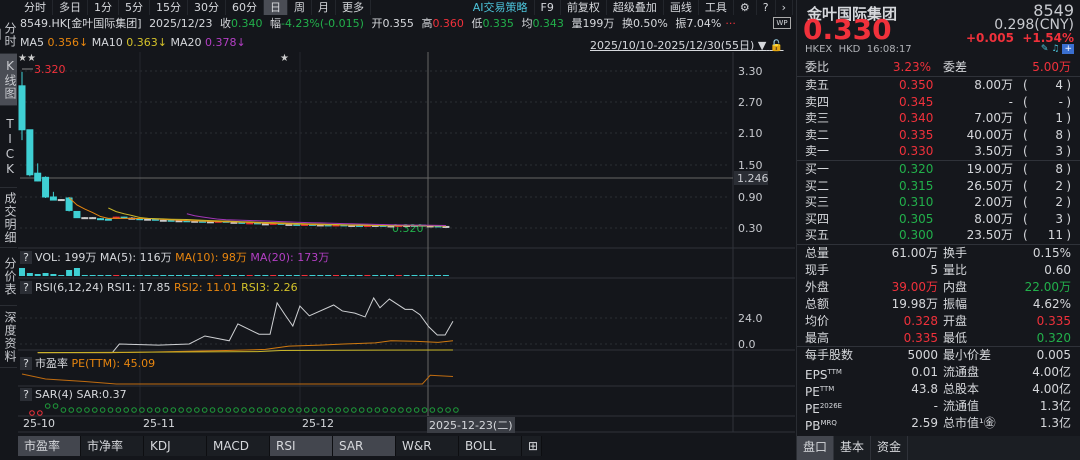 This screenshot has height=460, width=1080. Describe the element at coordinates (1045, 49) in the screenshot. I see `edit-icon: ✎` at that location.